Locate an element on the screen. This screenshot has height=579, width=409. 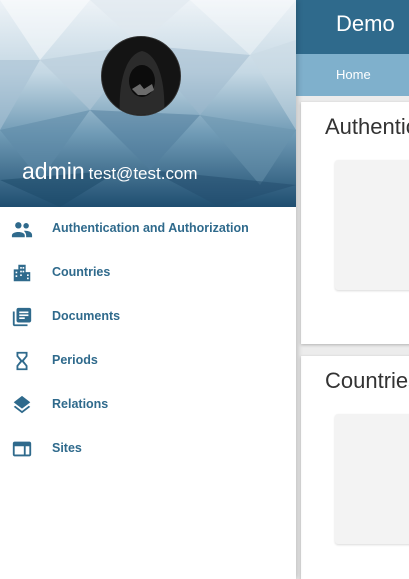
app-toolbar: Demo is located at coordinates (352, 27).